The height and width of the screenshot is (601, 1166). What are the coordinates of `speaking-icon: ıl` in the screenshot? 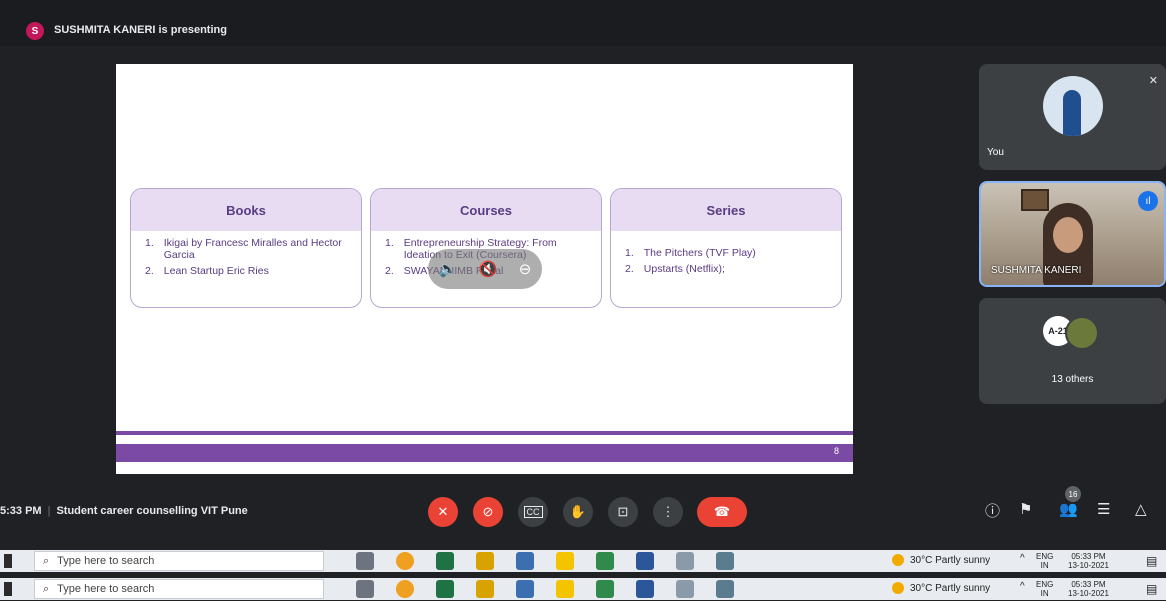 It's located at (1148, 201).